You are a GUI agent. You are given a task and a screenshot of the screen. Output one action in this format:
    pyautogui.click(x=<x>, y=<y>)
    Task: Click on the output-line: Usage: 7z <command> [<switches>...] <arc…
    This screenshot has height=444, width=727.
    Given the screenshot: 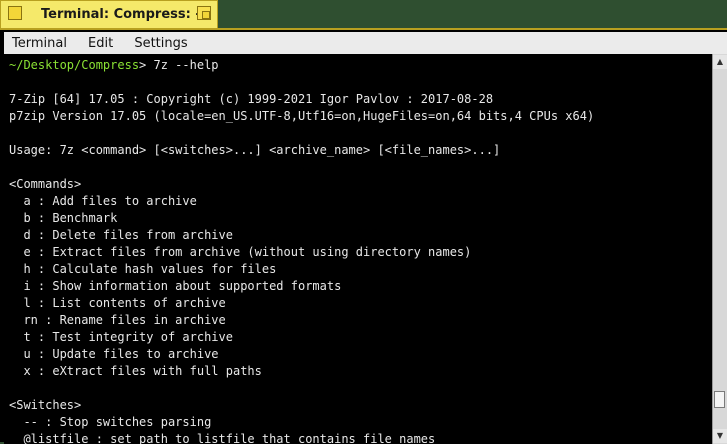 What is the action you would take?
    pyautogui.click(x=255, y=150)
    